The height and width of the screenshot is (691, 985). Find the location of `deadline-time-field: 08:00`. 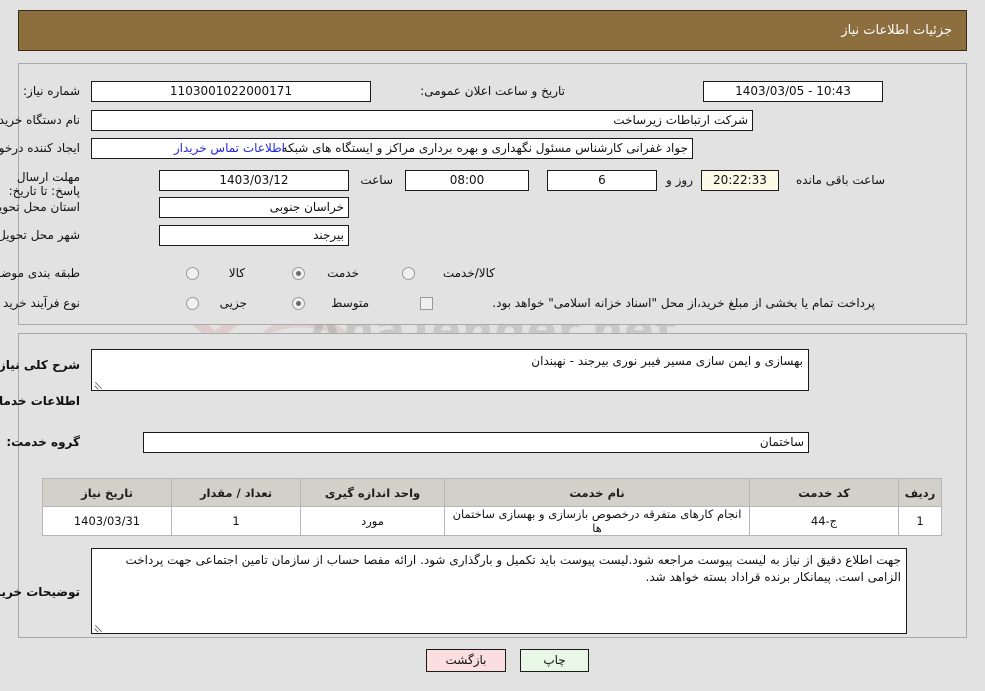

deadline-time-field: 08:00 is located at coordinates (467, 180).